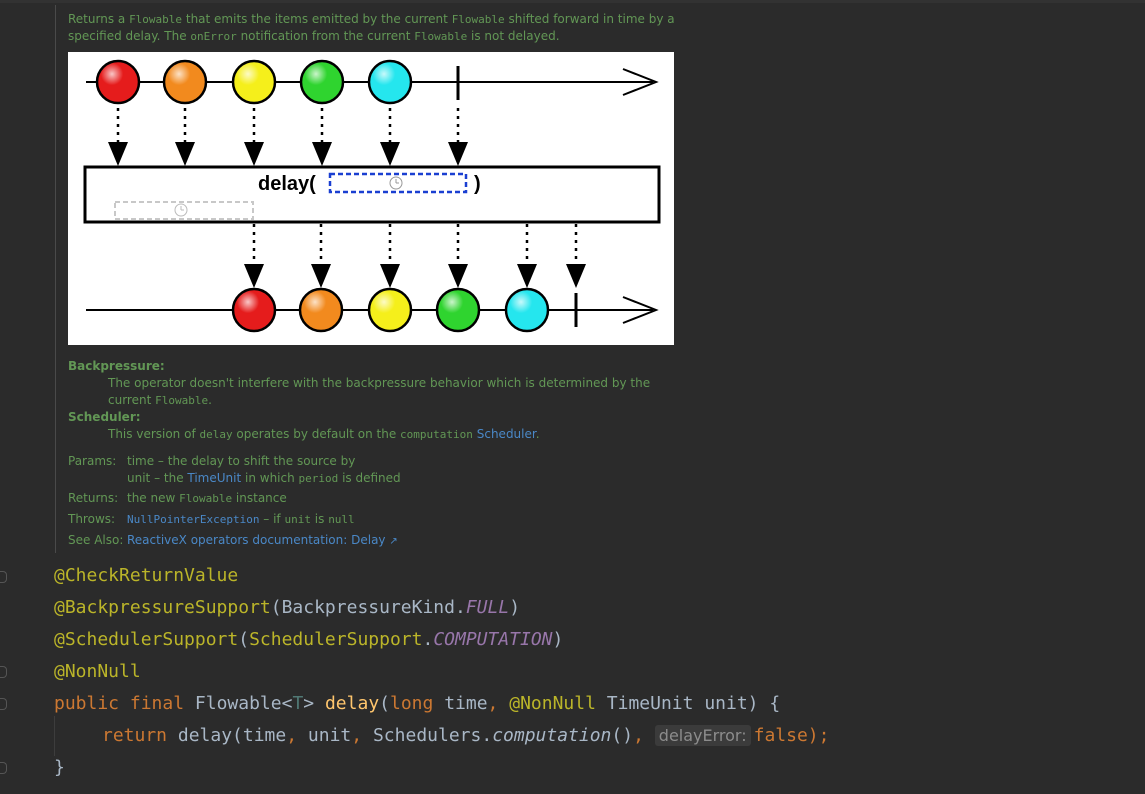 The height and width of the screenshot is (794, 1145). What do you see at coordinates (397, 498) in the screenshot?
I see `returns-value: the new Flowable instance` at bounding box center [397, 498].